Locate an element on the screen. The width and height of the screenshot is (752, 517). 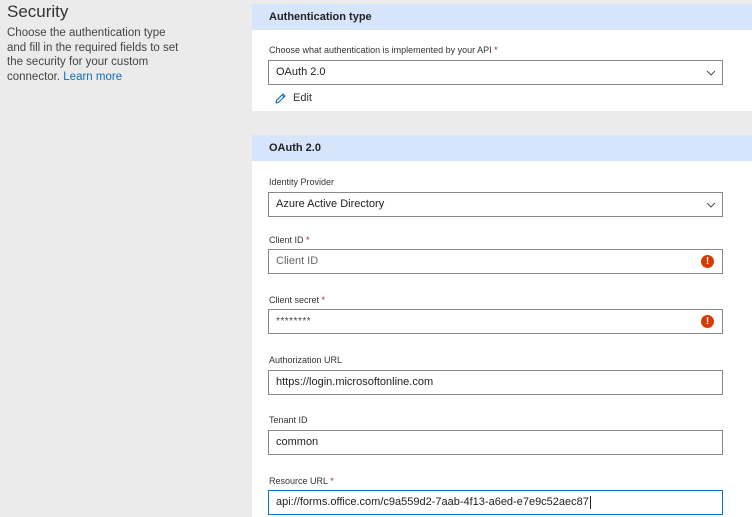
tenant-id-label: Tenant ID is located at coordinates (288, 420).